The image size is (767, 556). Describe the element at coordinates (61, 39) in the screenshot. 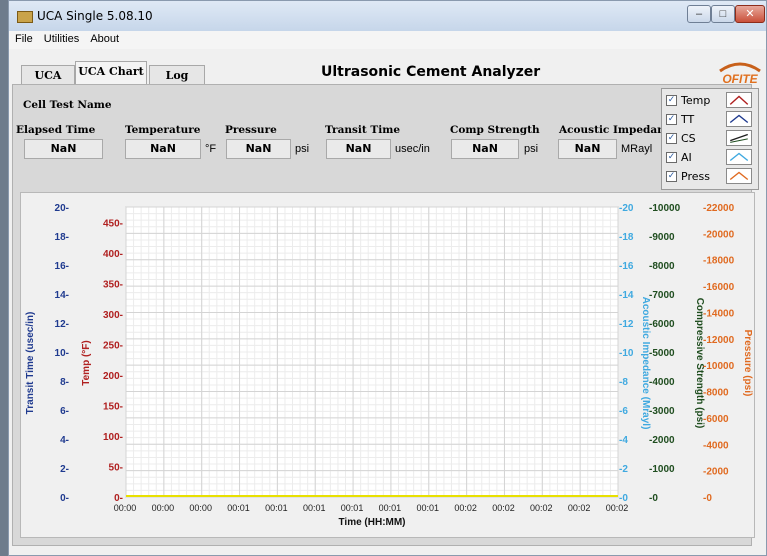

I see `menu-utilities: Utilities` at that location.